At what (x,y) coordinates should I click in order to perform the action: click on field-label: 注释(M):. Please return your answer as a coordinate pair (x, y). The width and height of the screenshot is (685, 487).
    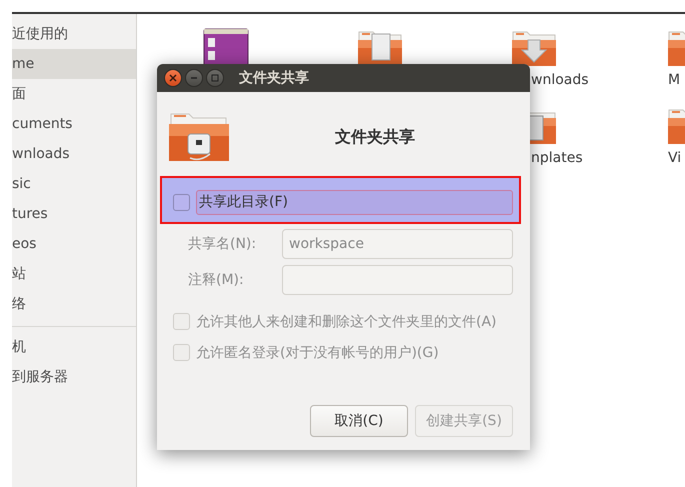
    Looking at the image, I should click on (216, 280).